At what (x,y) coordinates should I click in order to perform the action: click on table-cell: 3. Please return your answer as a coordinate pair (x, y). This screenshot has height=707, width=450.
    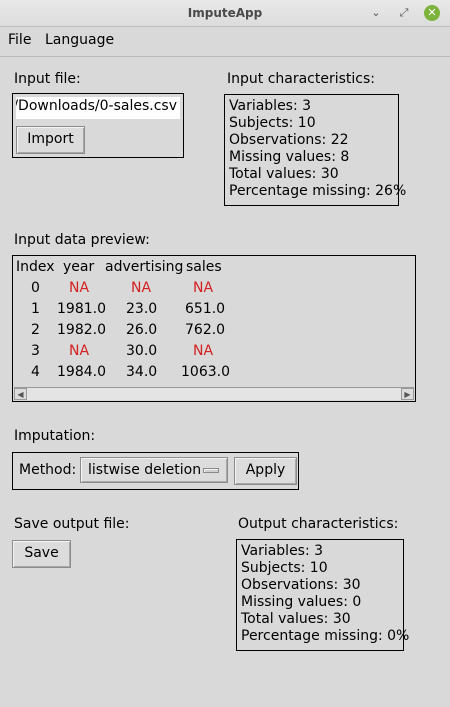
    Looking at the image, I should click on (35, 351).